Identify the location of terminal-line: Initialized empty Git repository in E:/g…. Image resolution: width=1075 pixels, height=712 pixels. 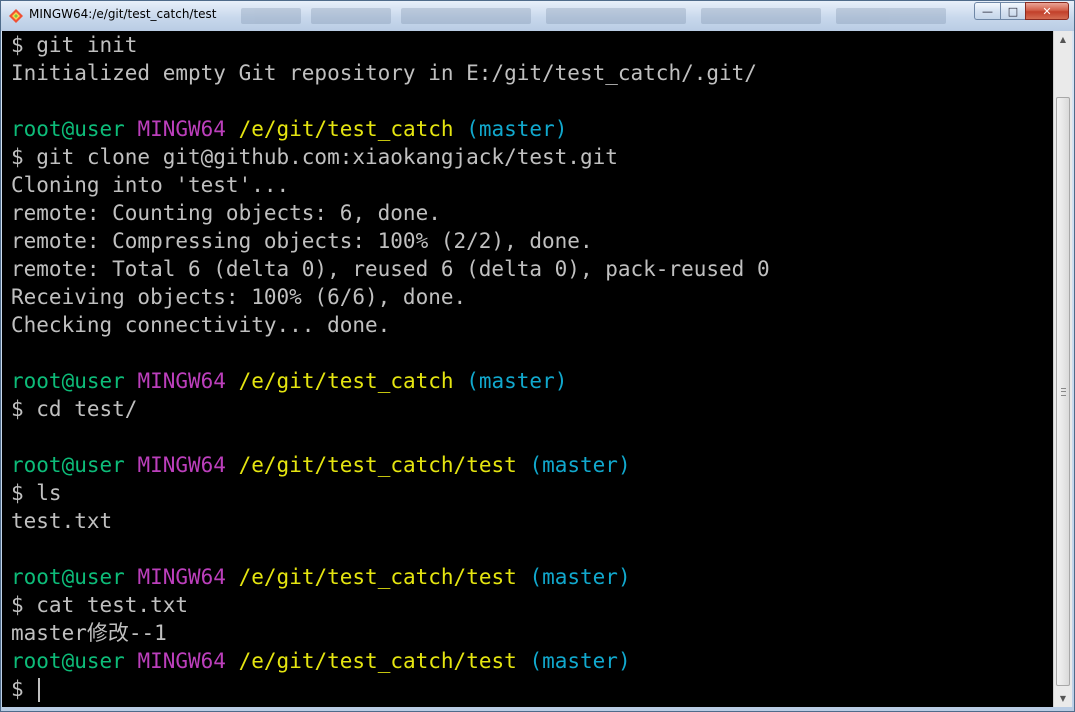
(384, 73).